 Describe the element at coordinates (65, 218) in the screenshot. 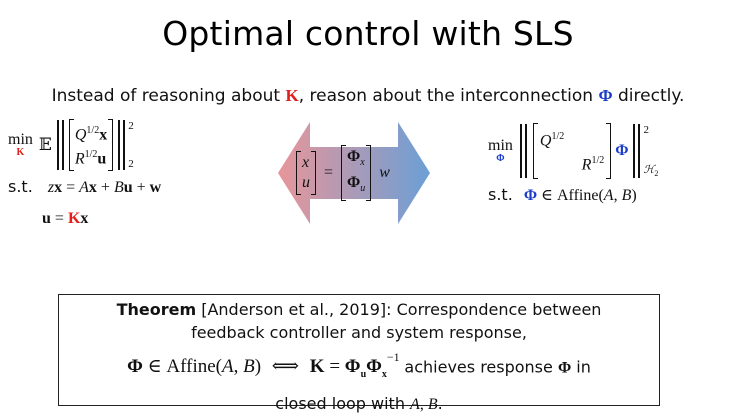

I see `left-constraint-controller: u = Kx` at that location.